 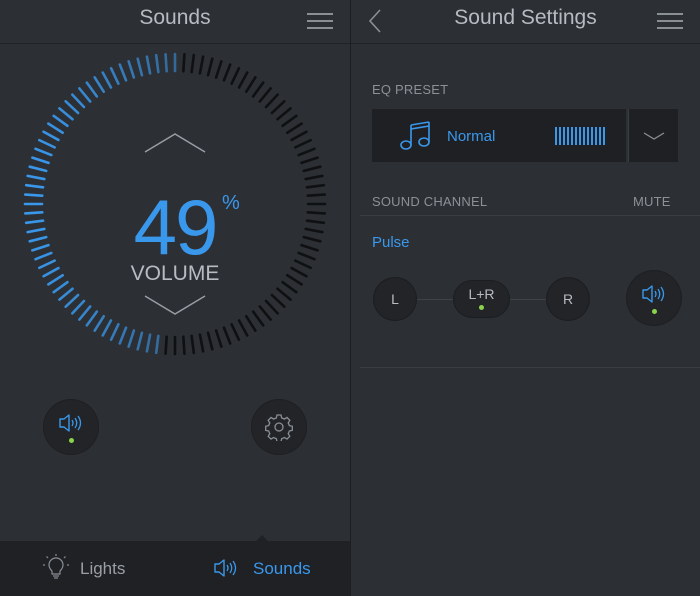 What do you see at coordinates (282, 568) in the screenshot?
I see `tab-label-sounds: Sounds` at bounding box center [282, 568].